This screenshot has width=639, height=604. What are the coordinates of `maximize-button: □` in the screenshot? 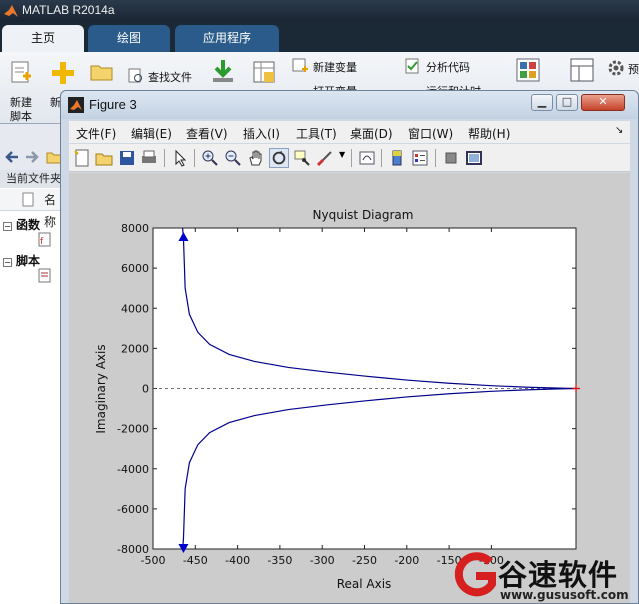 It's located at (567, 102).